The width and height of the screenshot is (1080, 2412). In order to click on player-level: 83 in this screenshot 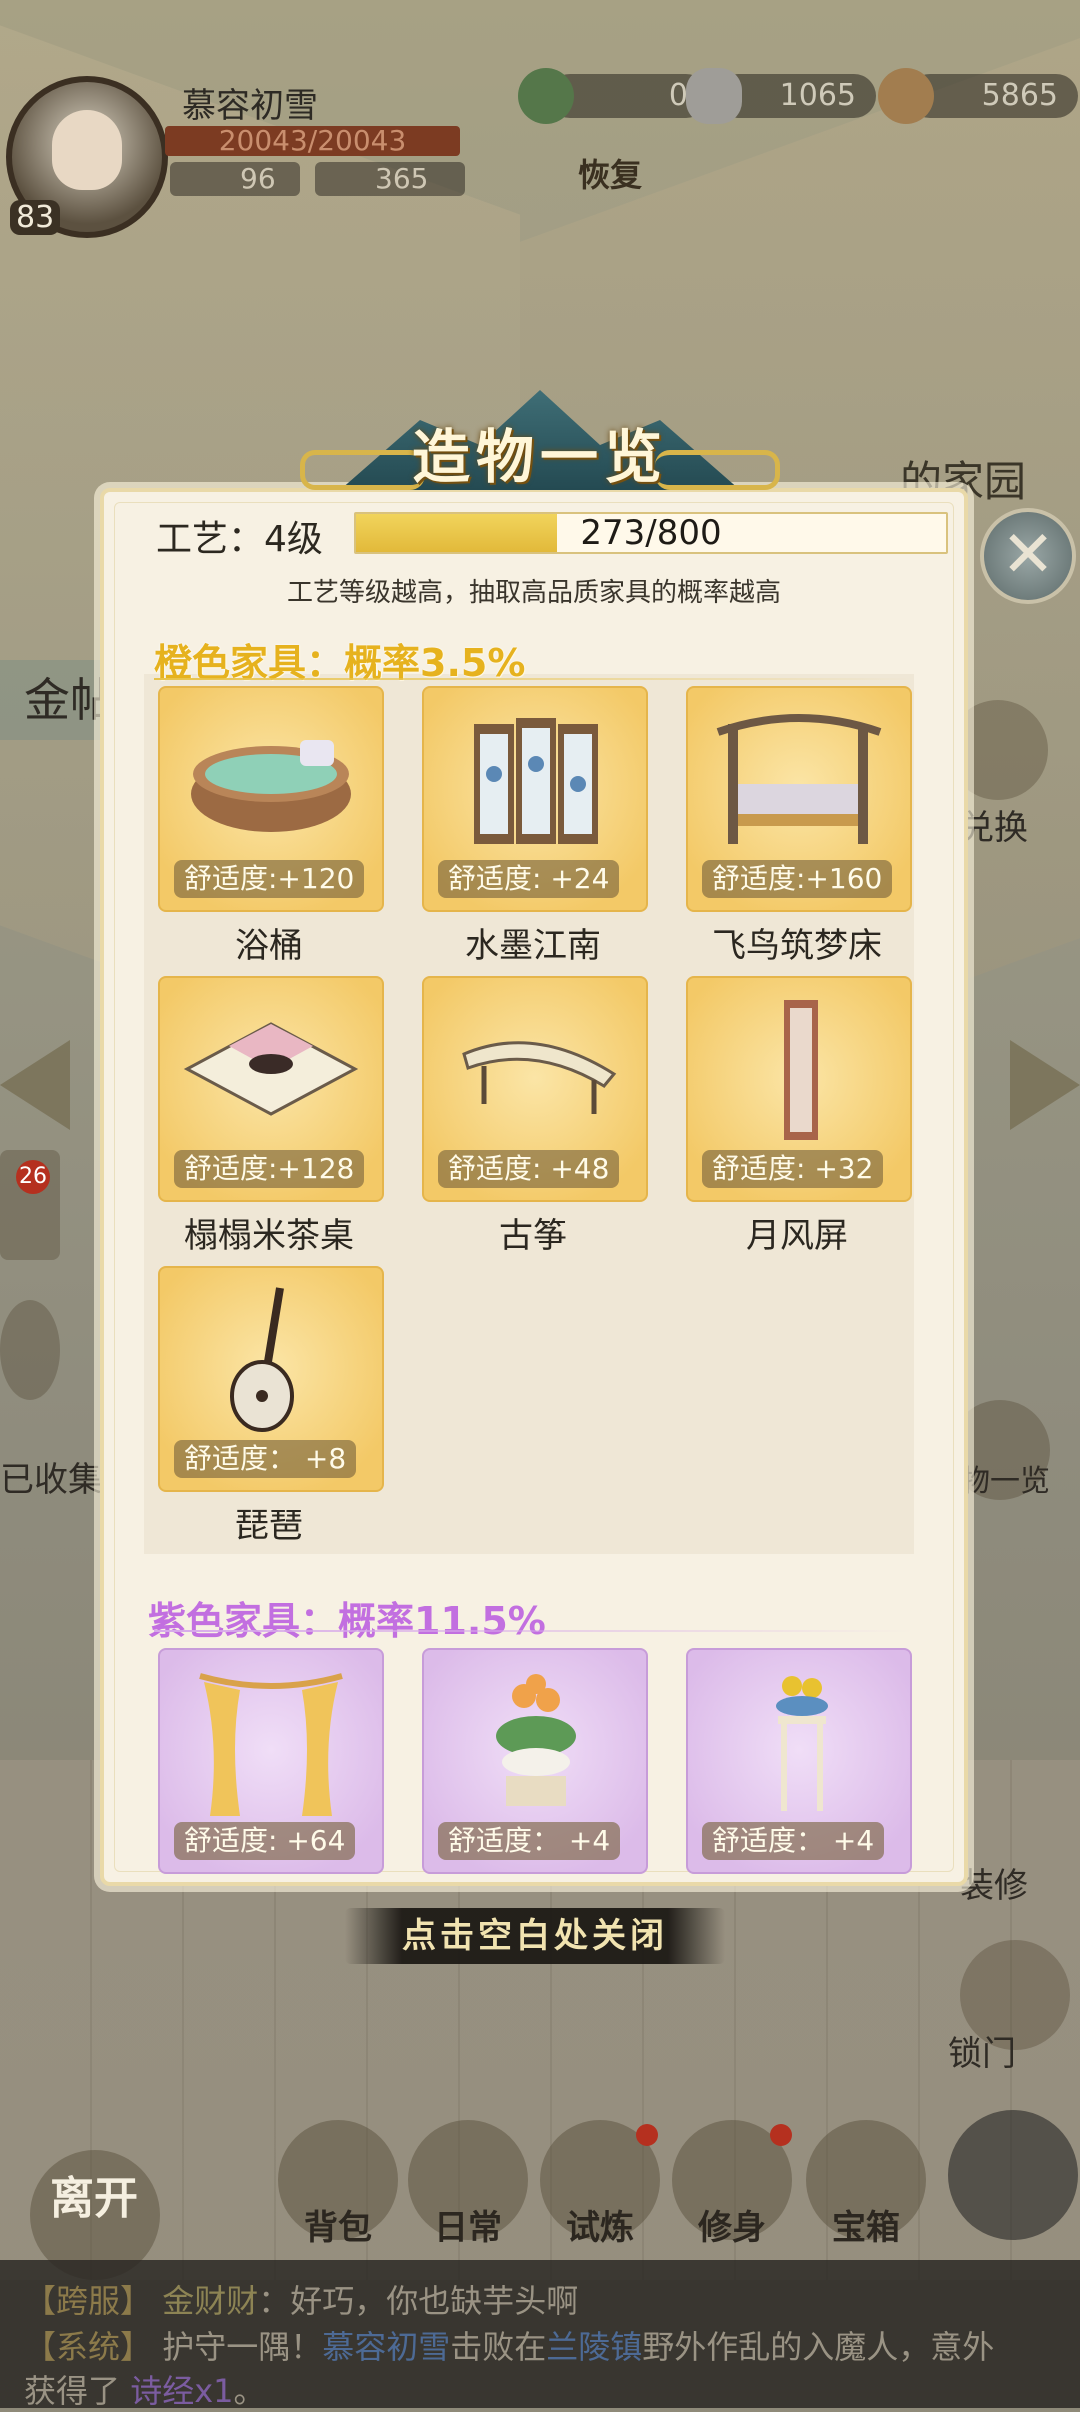, I will do `click(35, 217)`.